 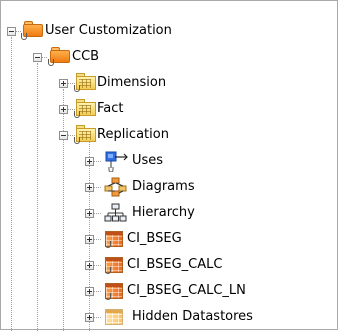 What do you see at coordinates (192, 316) in the screenshot?
I see `tree-node-label: Hidden Datastores` at bounding box center [192, 316].